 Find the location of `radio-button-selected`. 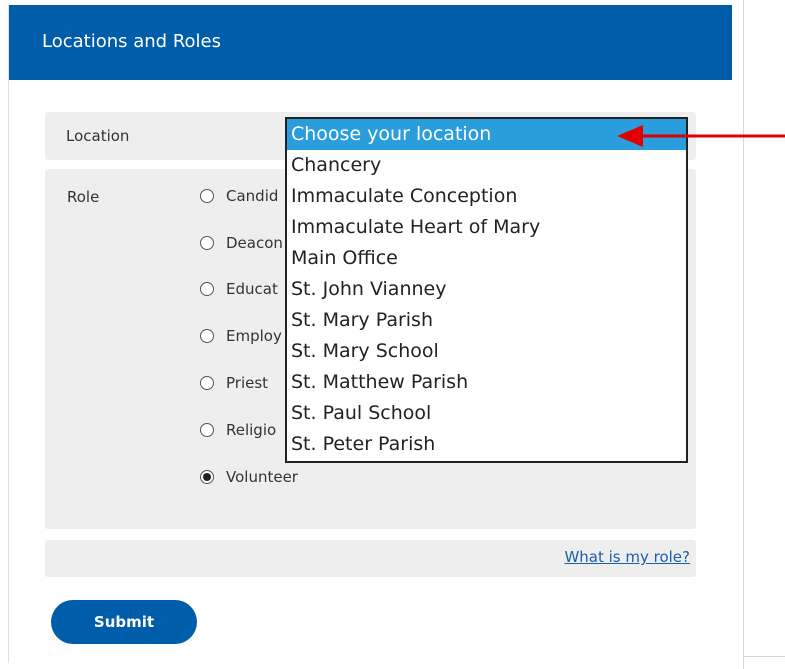

radio-button-selected is located at coordinates (207, 477).